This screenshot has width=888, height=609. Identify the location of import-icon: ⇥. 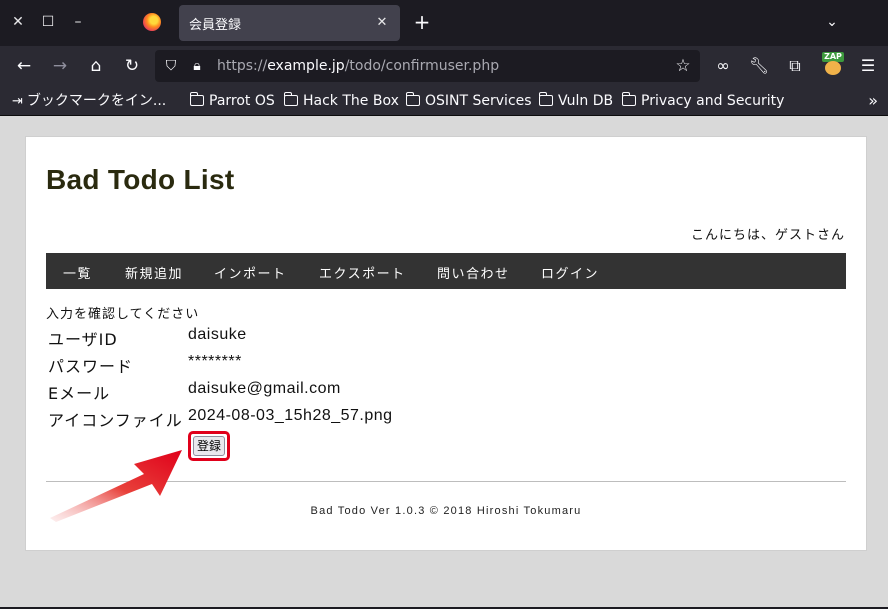
(17, 101).